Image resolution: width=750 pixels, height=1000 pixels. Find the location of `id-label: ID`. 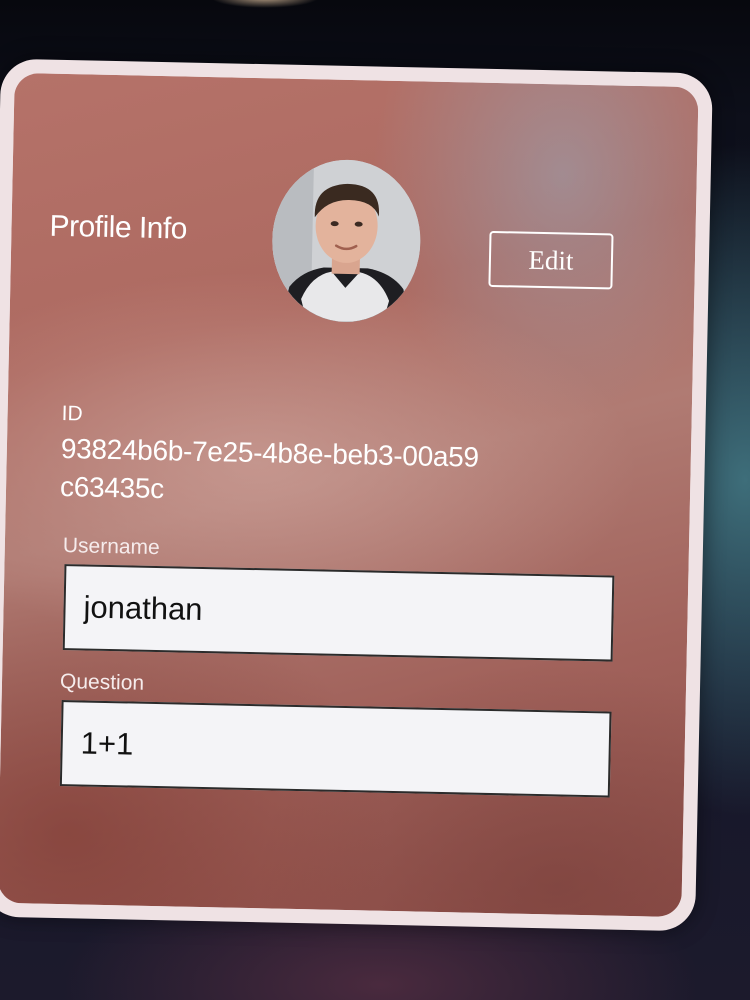

id-label: ID is located at coordinates (72, 413).